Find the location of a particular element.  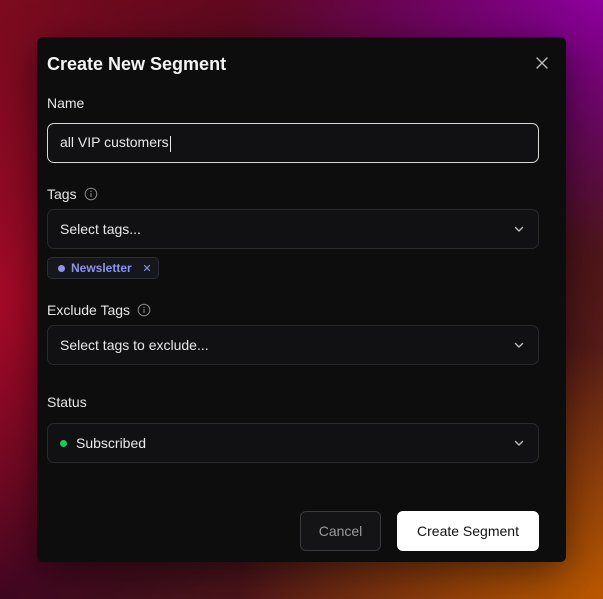

close-button is located at coordinates (542, 63).